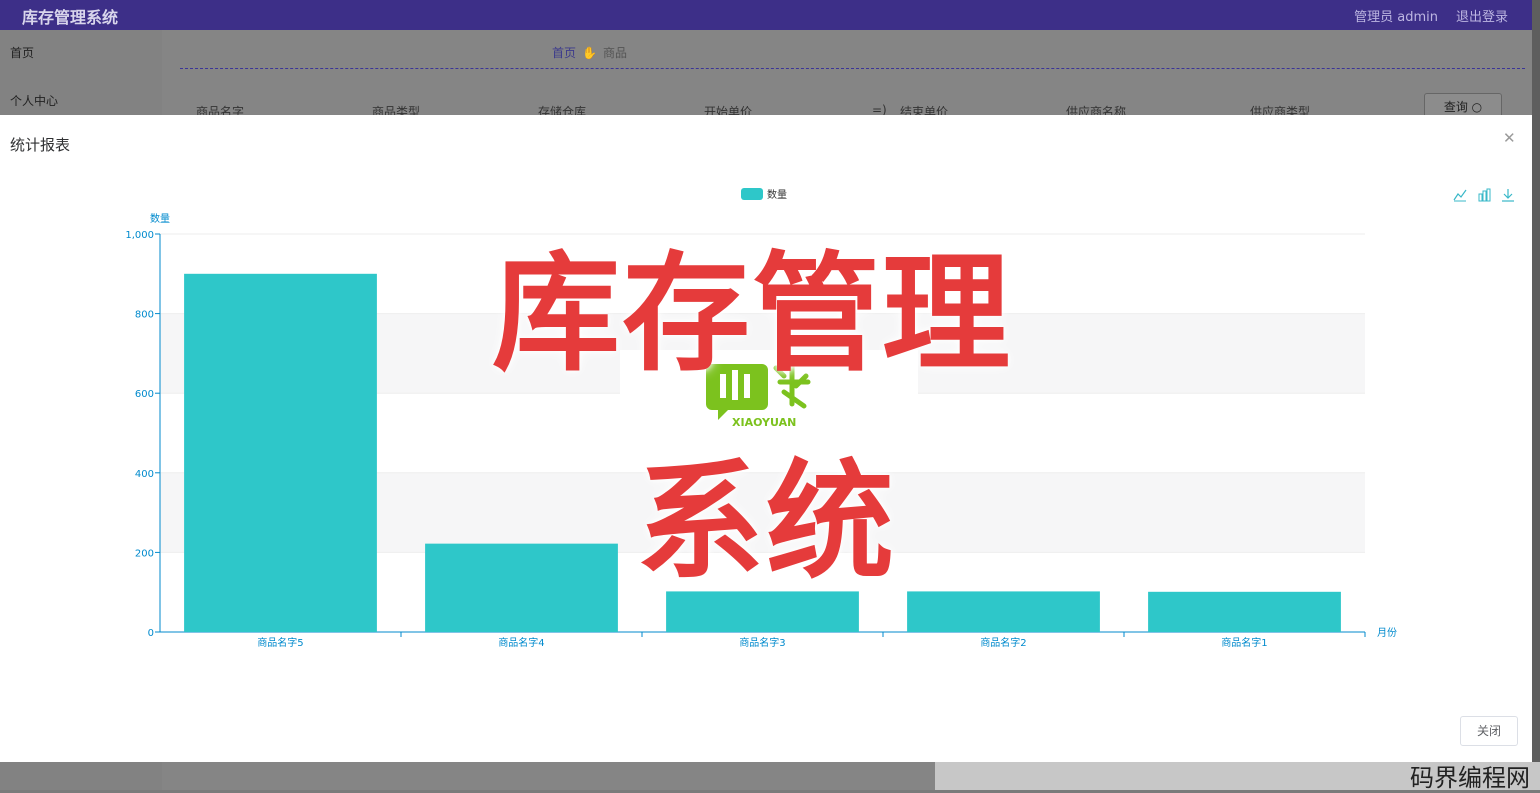 Image resolution: width=1540 pixels, height=793 pixels. I want to click on window-edge, so click(1536, 381).